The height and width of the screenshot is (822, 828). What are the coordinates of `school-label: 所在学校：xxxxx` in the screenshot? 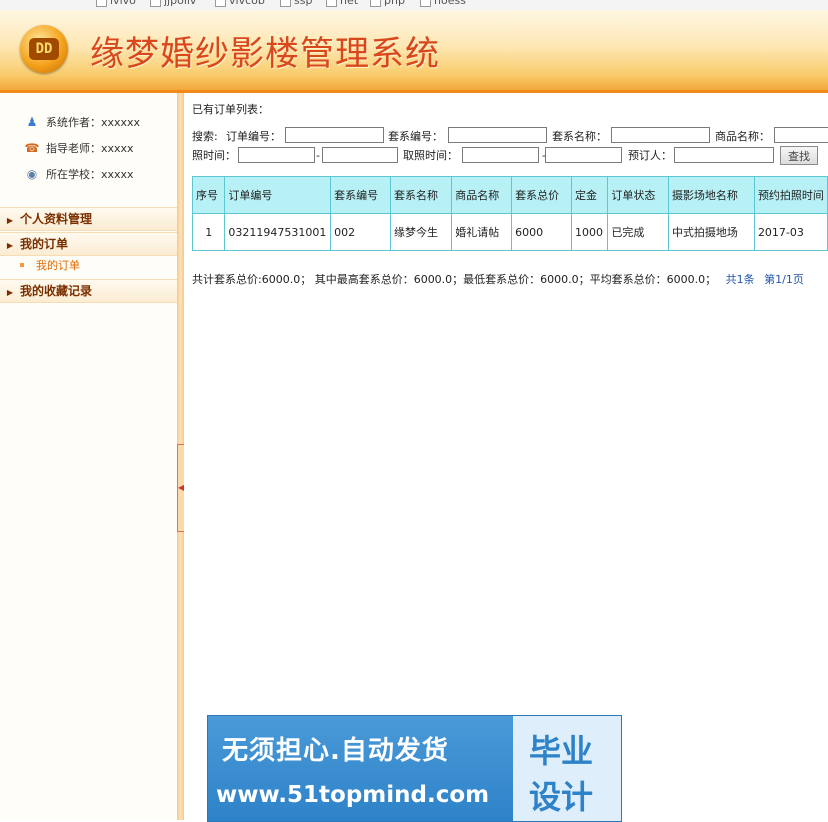 It's located at (90, 174).